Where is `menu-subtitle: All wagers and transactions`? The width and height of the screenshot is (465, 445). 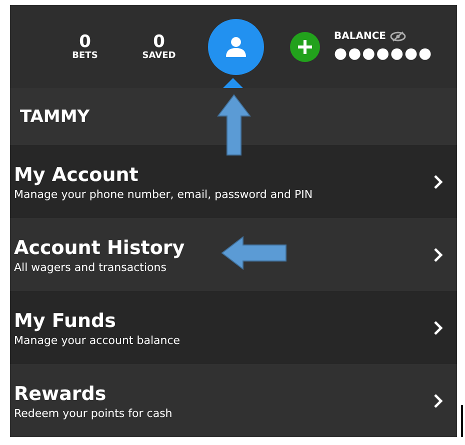
menu-subtitle: All wagers and transactions is located at coordinates (90, 267).